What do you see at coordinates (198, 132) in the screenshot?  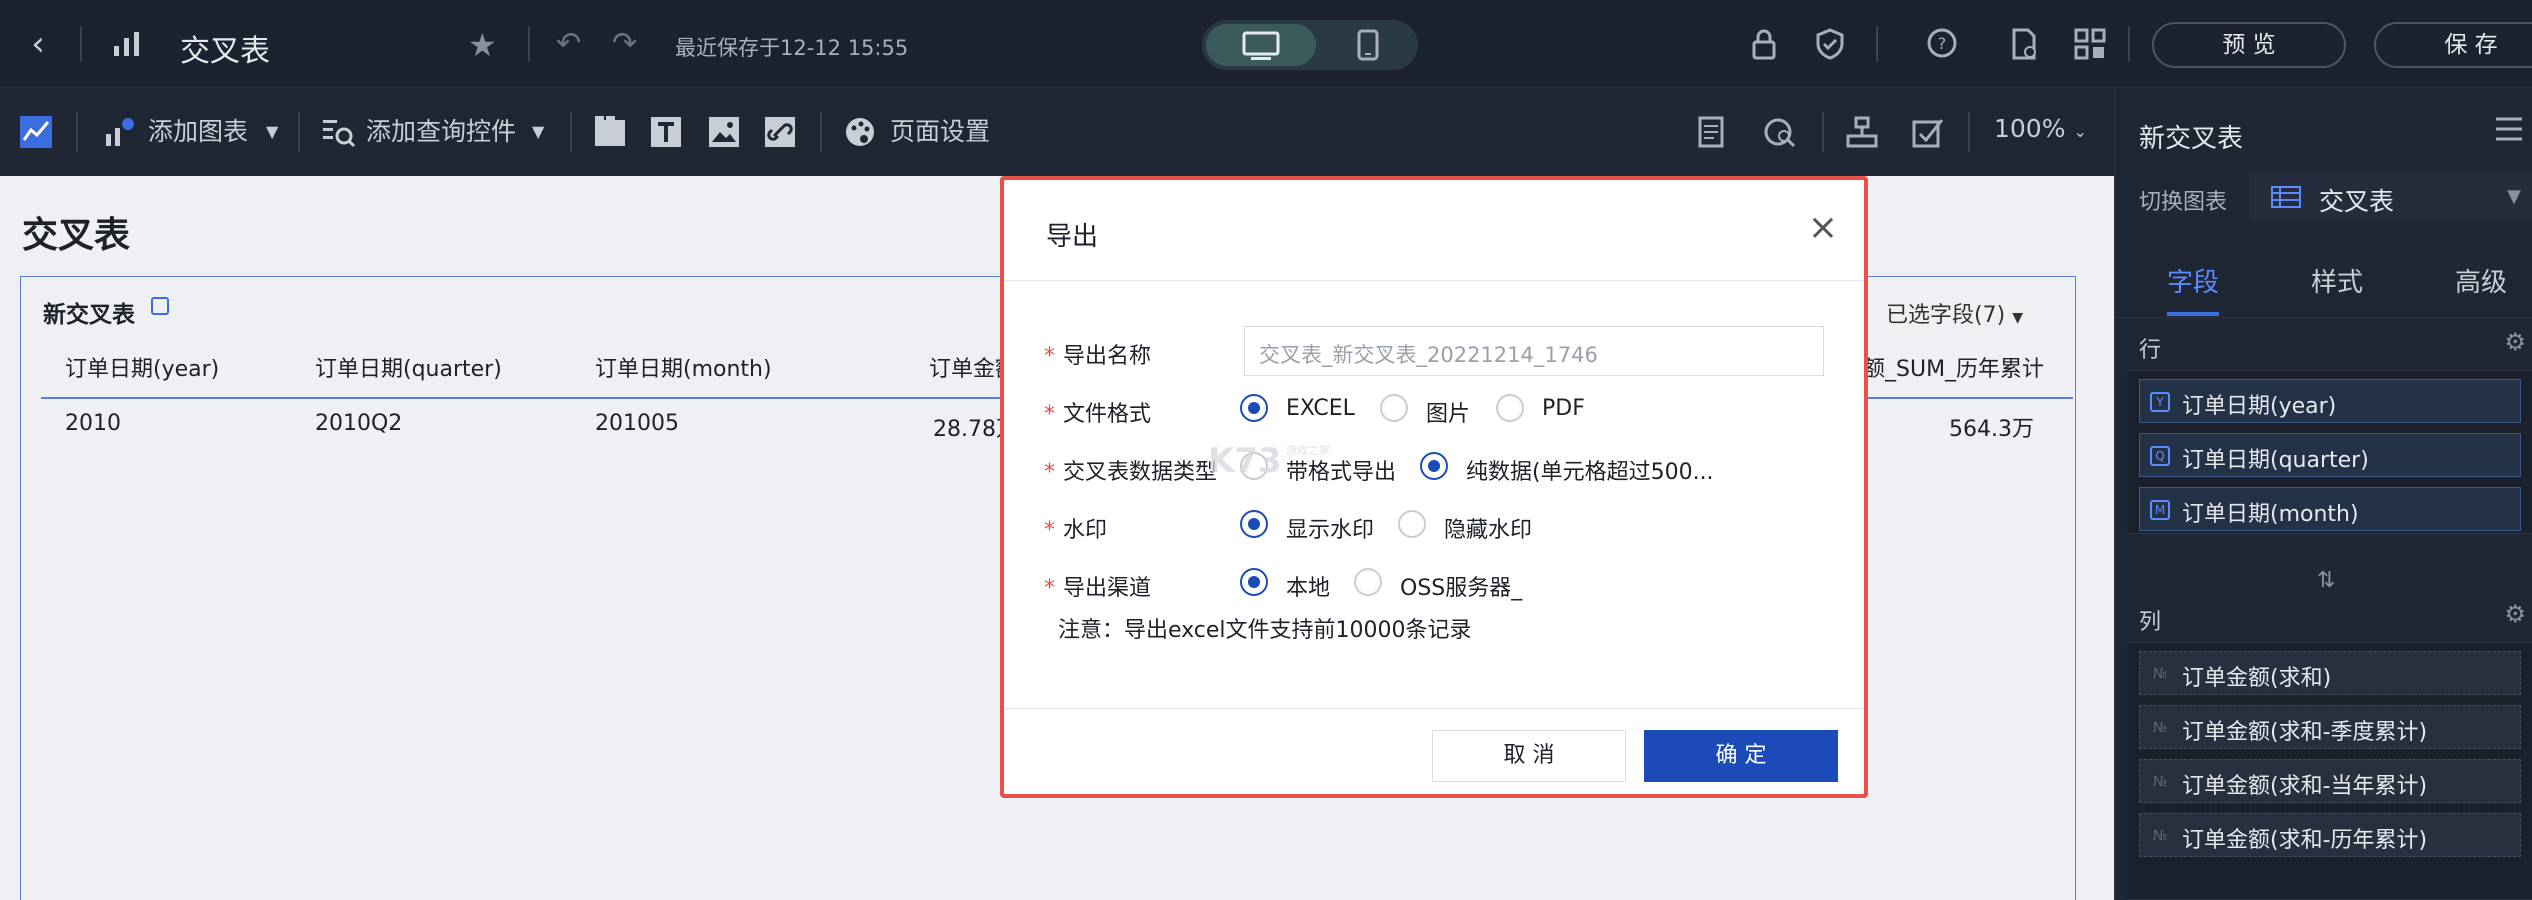 I see `add-chart-button: 添加图表` at bounding box center [198, 132].